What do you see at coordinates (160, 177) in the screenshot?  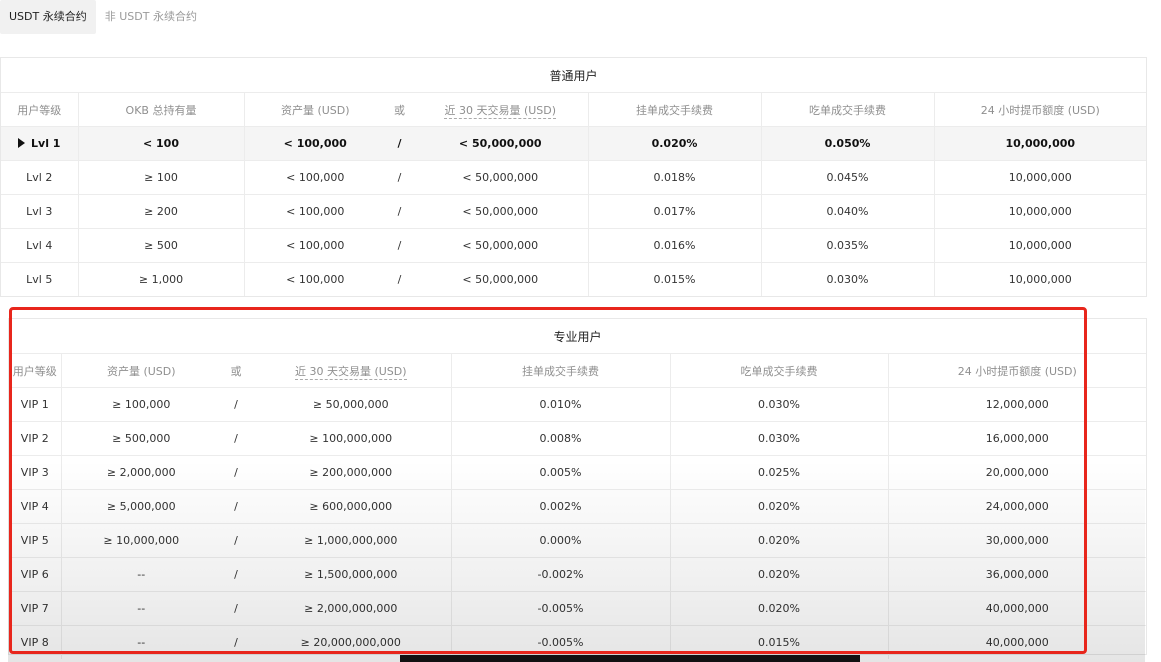 I see `table-cell: ≥ 100` at bounding box center [160, 177].